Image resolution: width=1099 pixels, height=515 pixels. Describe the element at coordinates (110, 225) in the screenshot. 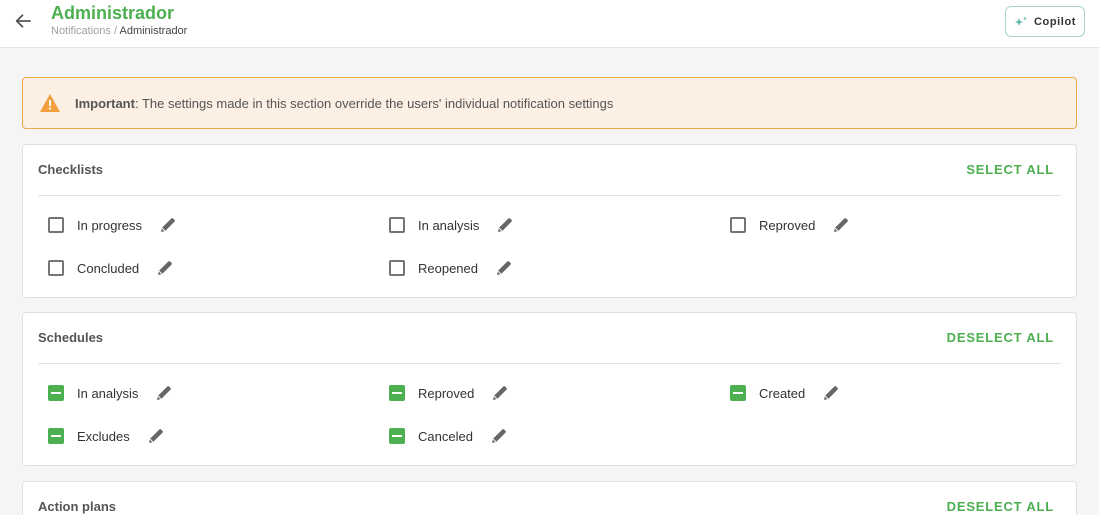

I see `option-label: In progress` at that location.